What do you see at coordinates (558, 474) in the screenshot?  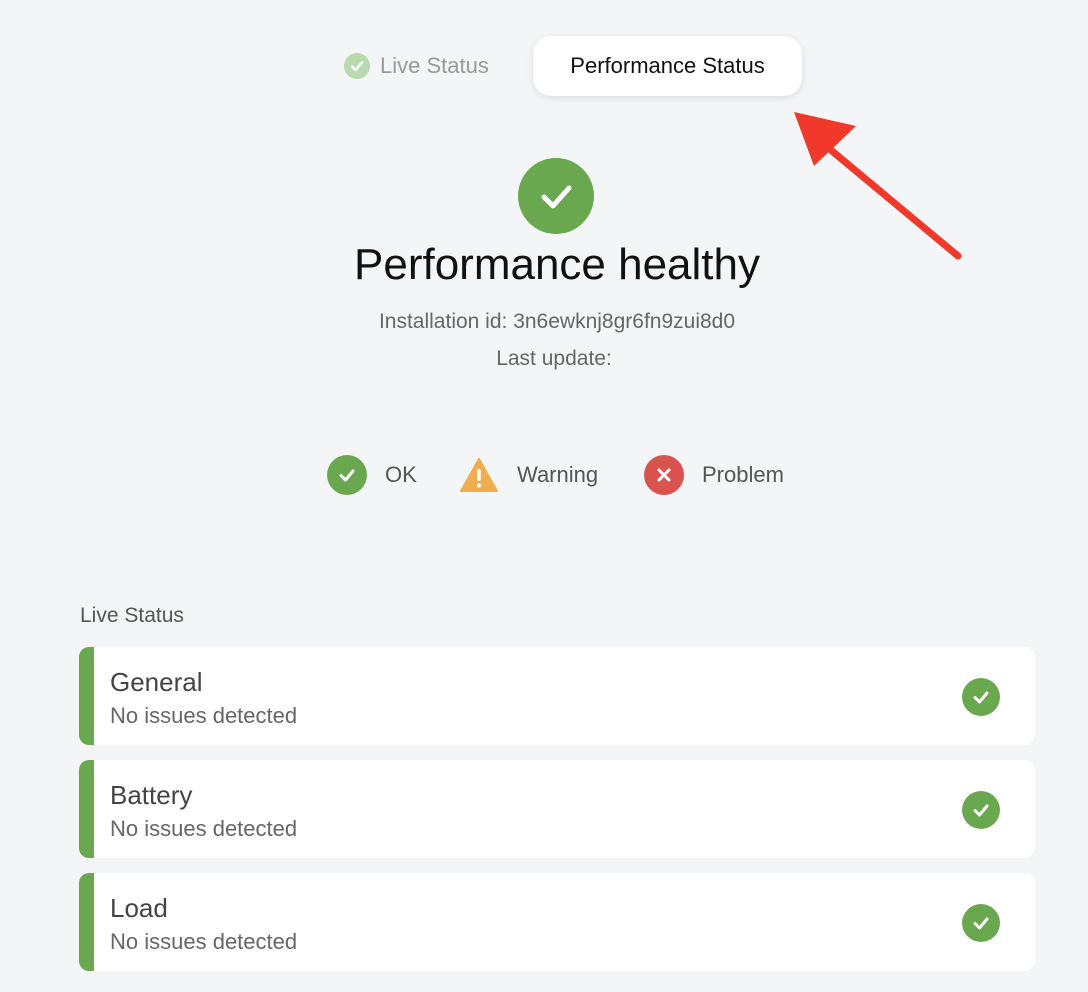 I see `legend-warning-label: Warning` at bounding box center [558, 474].